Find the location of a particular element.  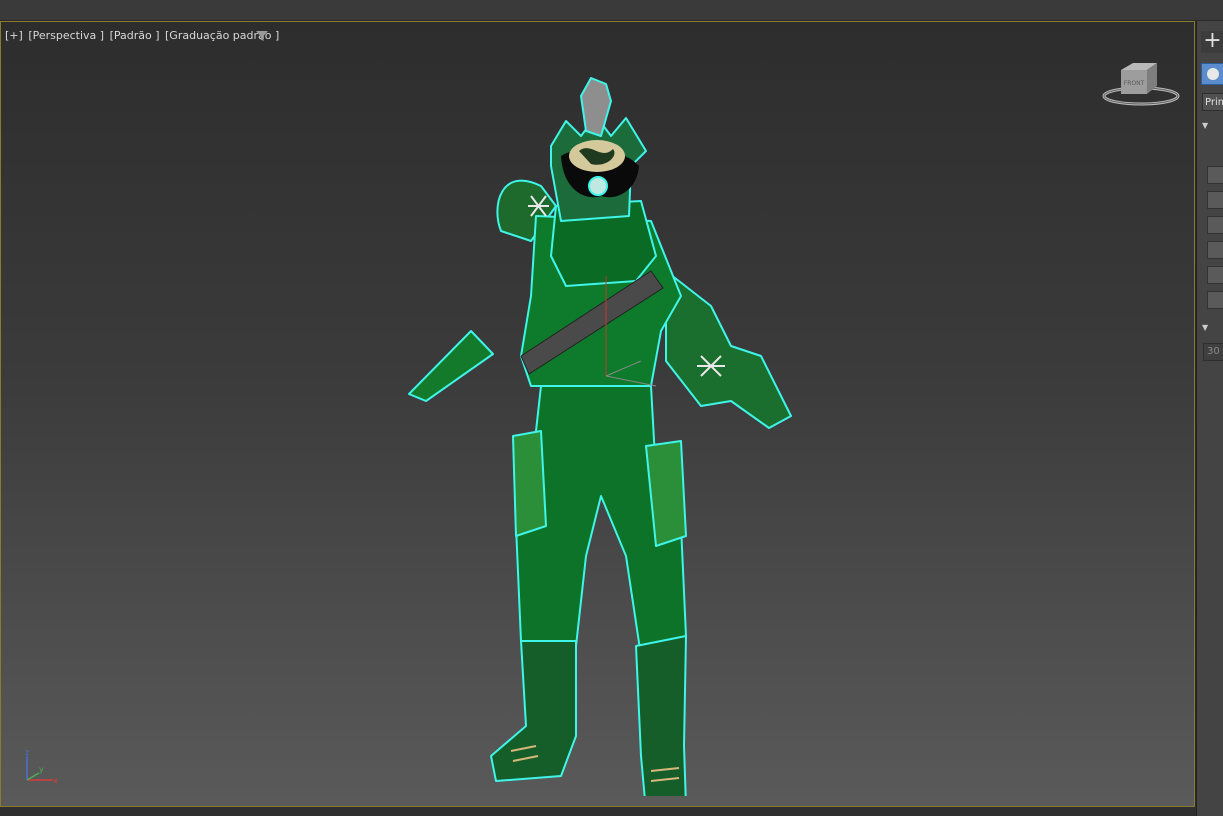

model-left-boot is located at coordinates (533, 711).